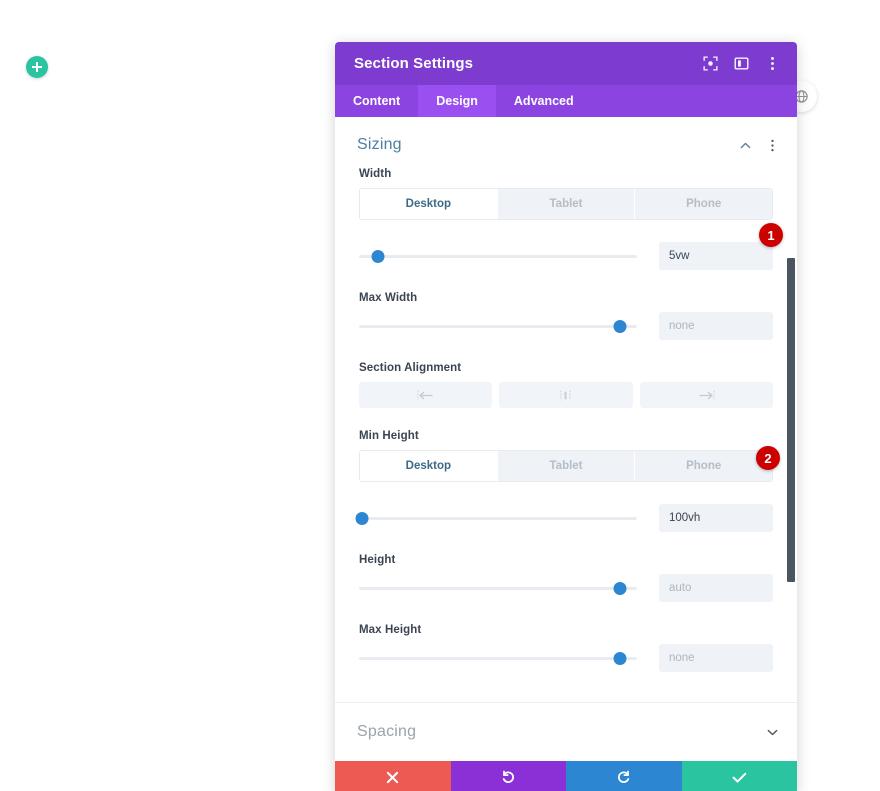  Describe the element at coordinates (566, 731) in the screenshot. I see `section-header-spacing: Spacing` at that location.